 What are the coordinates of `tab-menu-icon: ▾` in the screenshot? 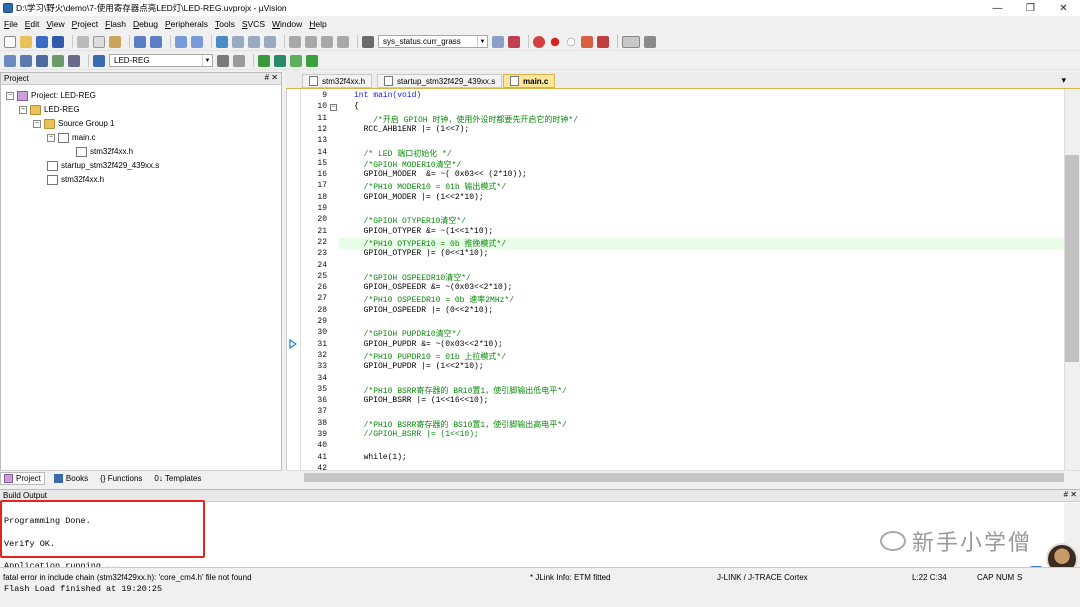 It's located at (1063, 80).